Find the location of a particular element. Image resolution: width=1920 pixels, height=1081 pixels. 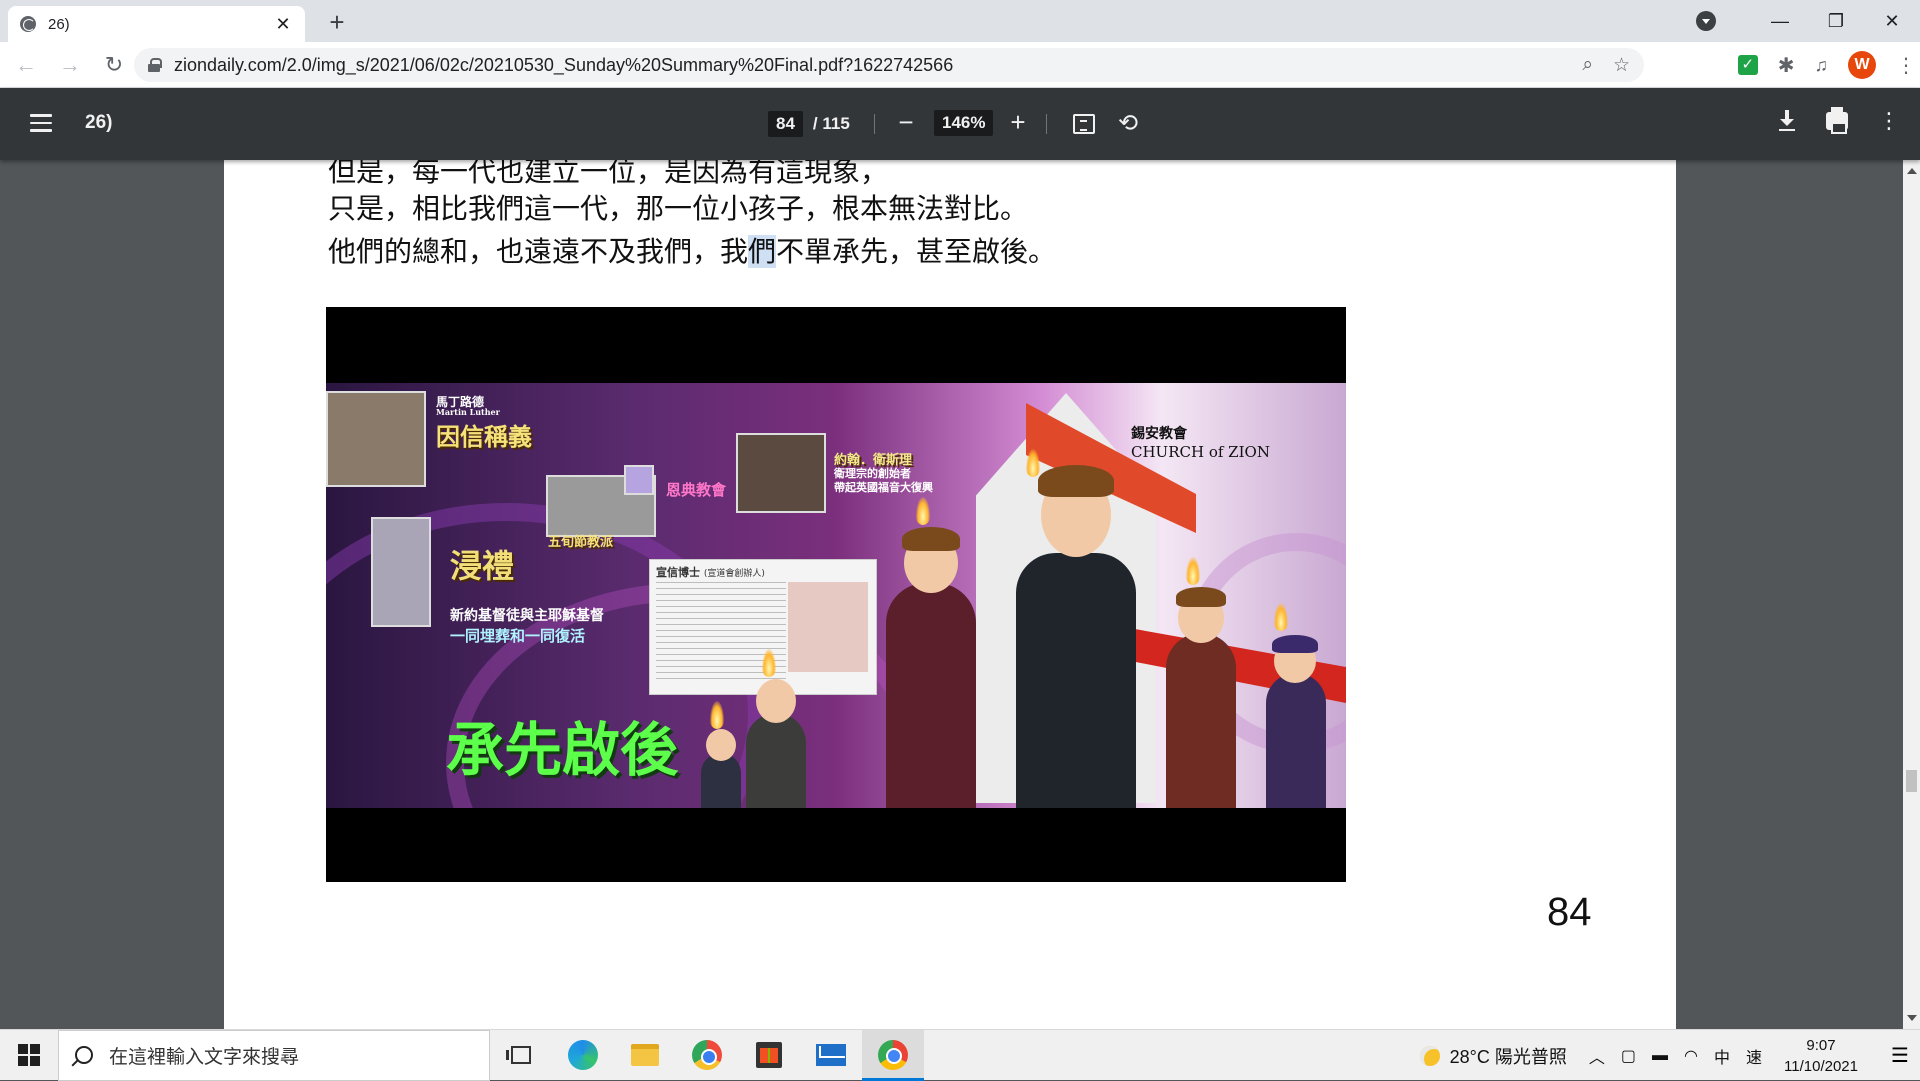

page-number-input: 84 is located at coordinates (785, 124).